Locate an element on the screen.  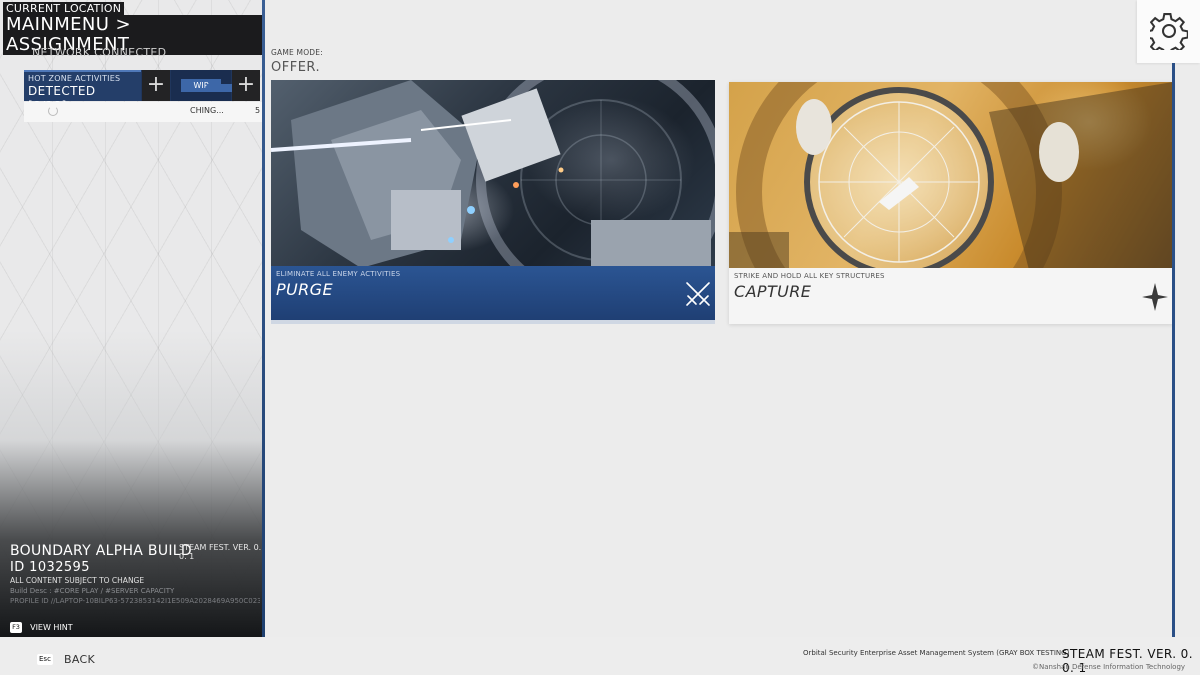
capture-subtitle: STRIKE AND HOLD ALL KEY STRUCTURES is located at coordinates (809, 276).